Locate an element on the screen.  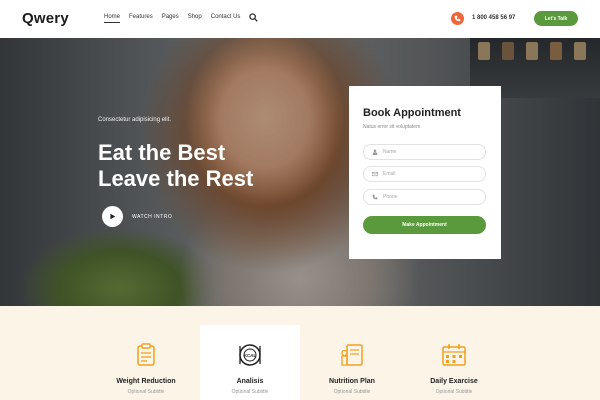
play-button is located at coordinates (112, 216).